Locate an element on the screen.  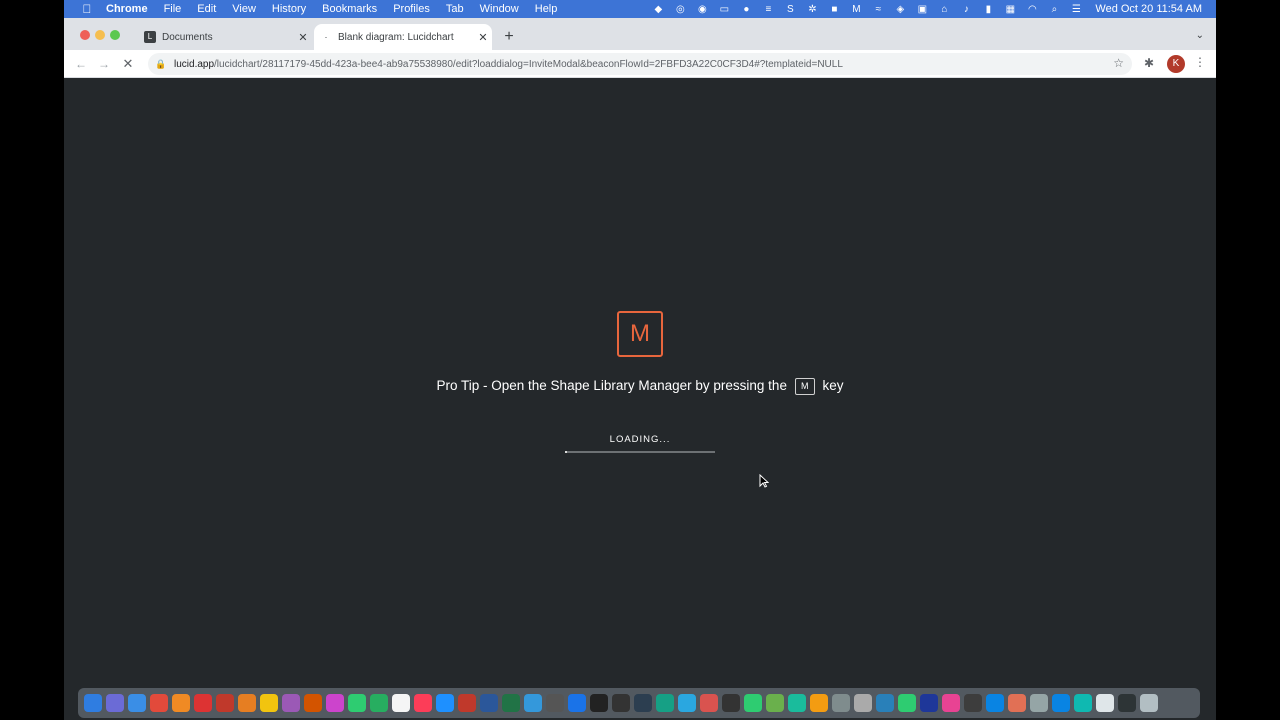
waveform-icon: ≈ is located at coordinates (878, 9).